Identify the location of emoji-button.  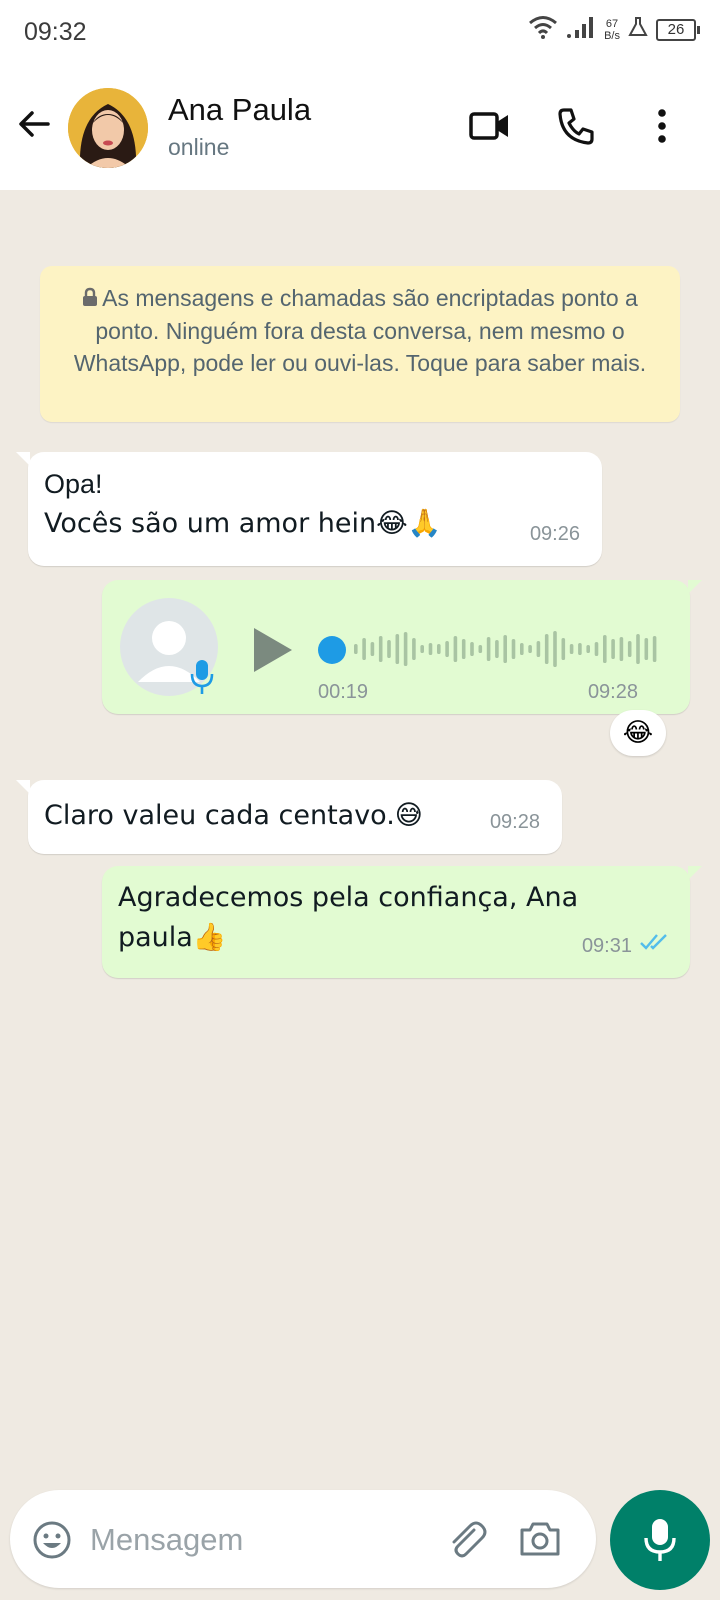
(52, 1542).